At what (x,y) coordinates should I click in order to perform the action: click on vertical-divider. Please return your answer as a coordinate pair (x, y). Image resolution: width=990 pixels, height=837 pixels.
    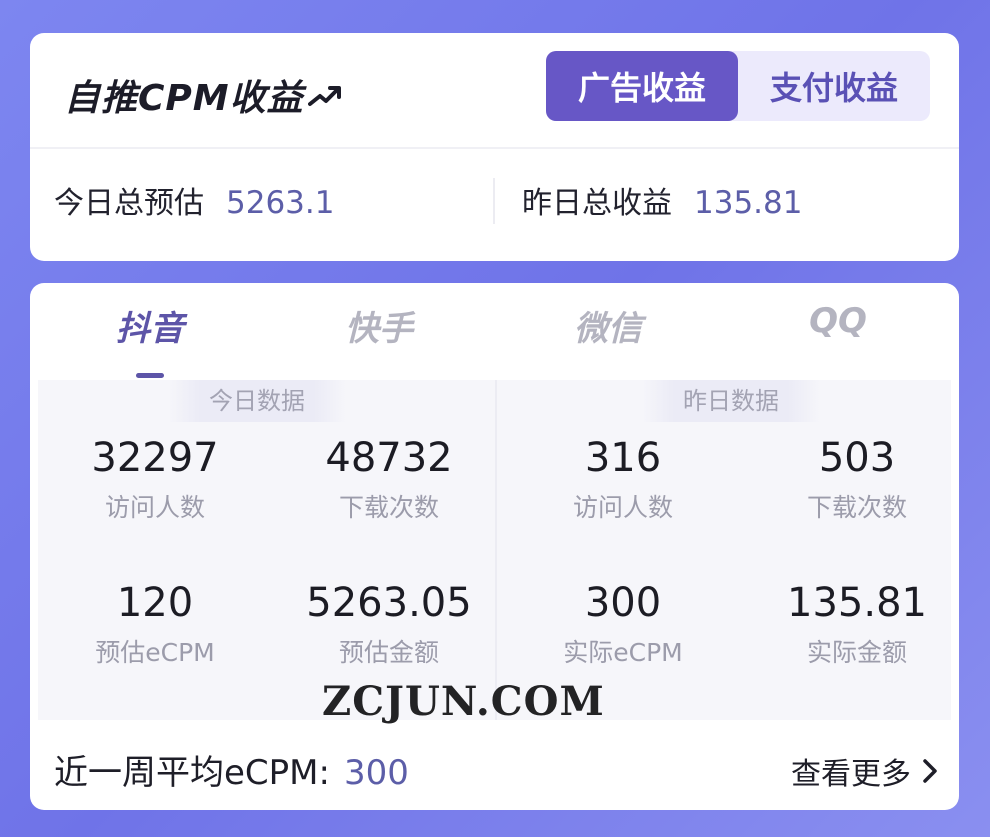
    Looking at the image, I should click on (494, 201).